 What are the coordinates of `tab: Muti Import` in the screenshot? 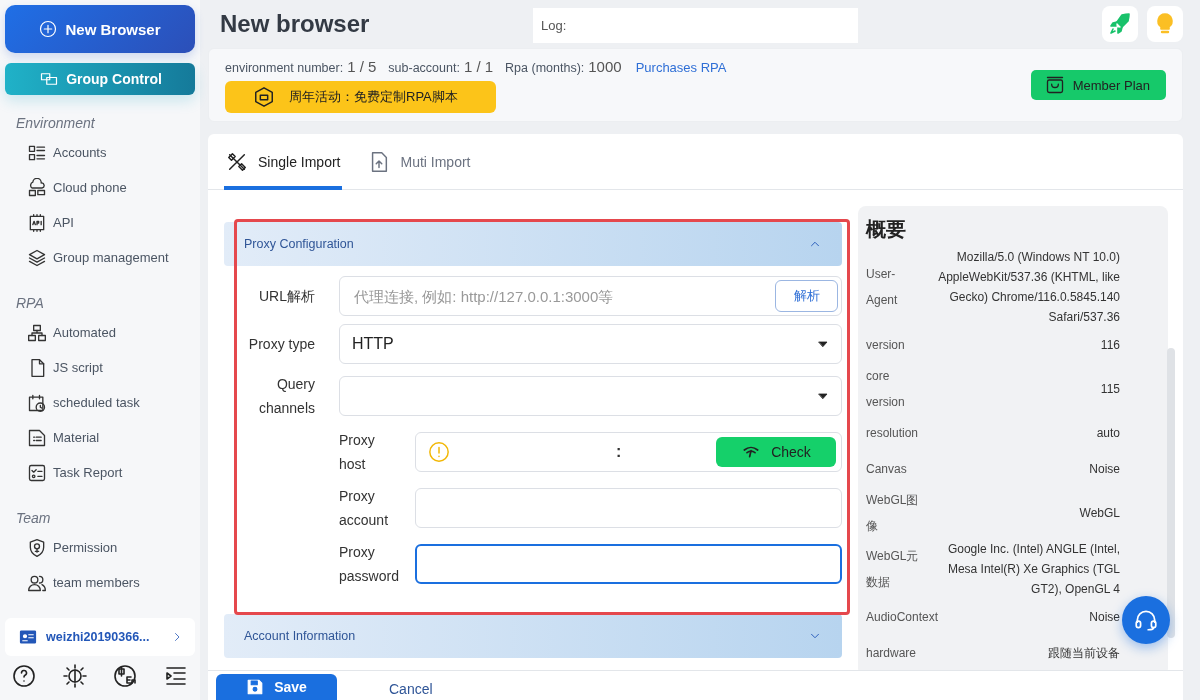 It's located at (419, 162).